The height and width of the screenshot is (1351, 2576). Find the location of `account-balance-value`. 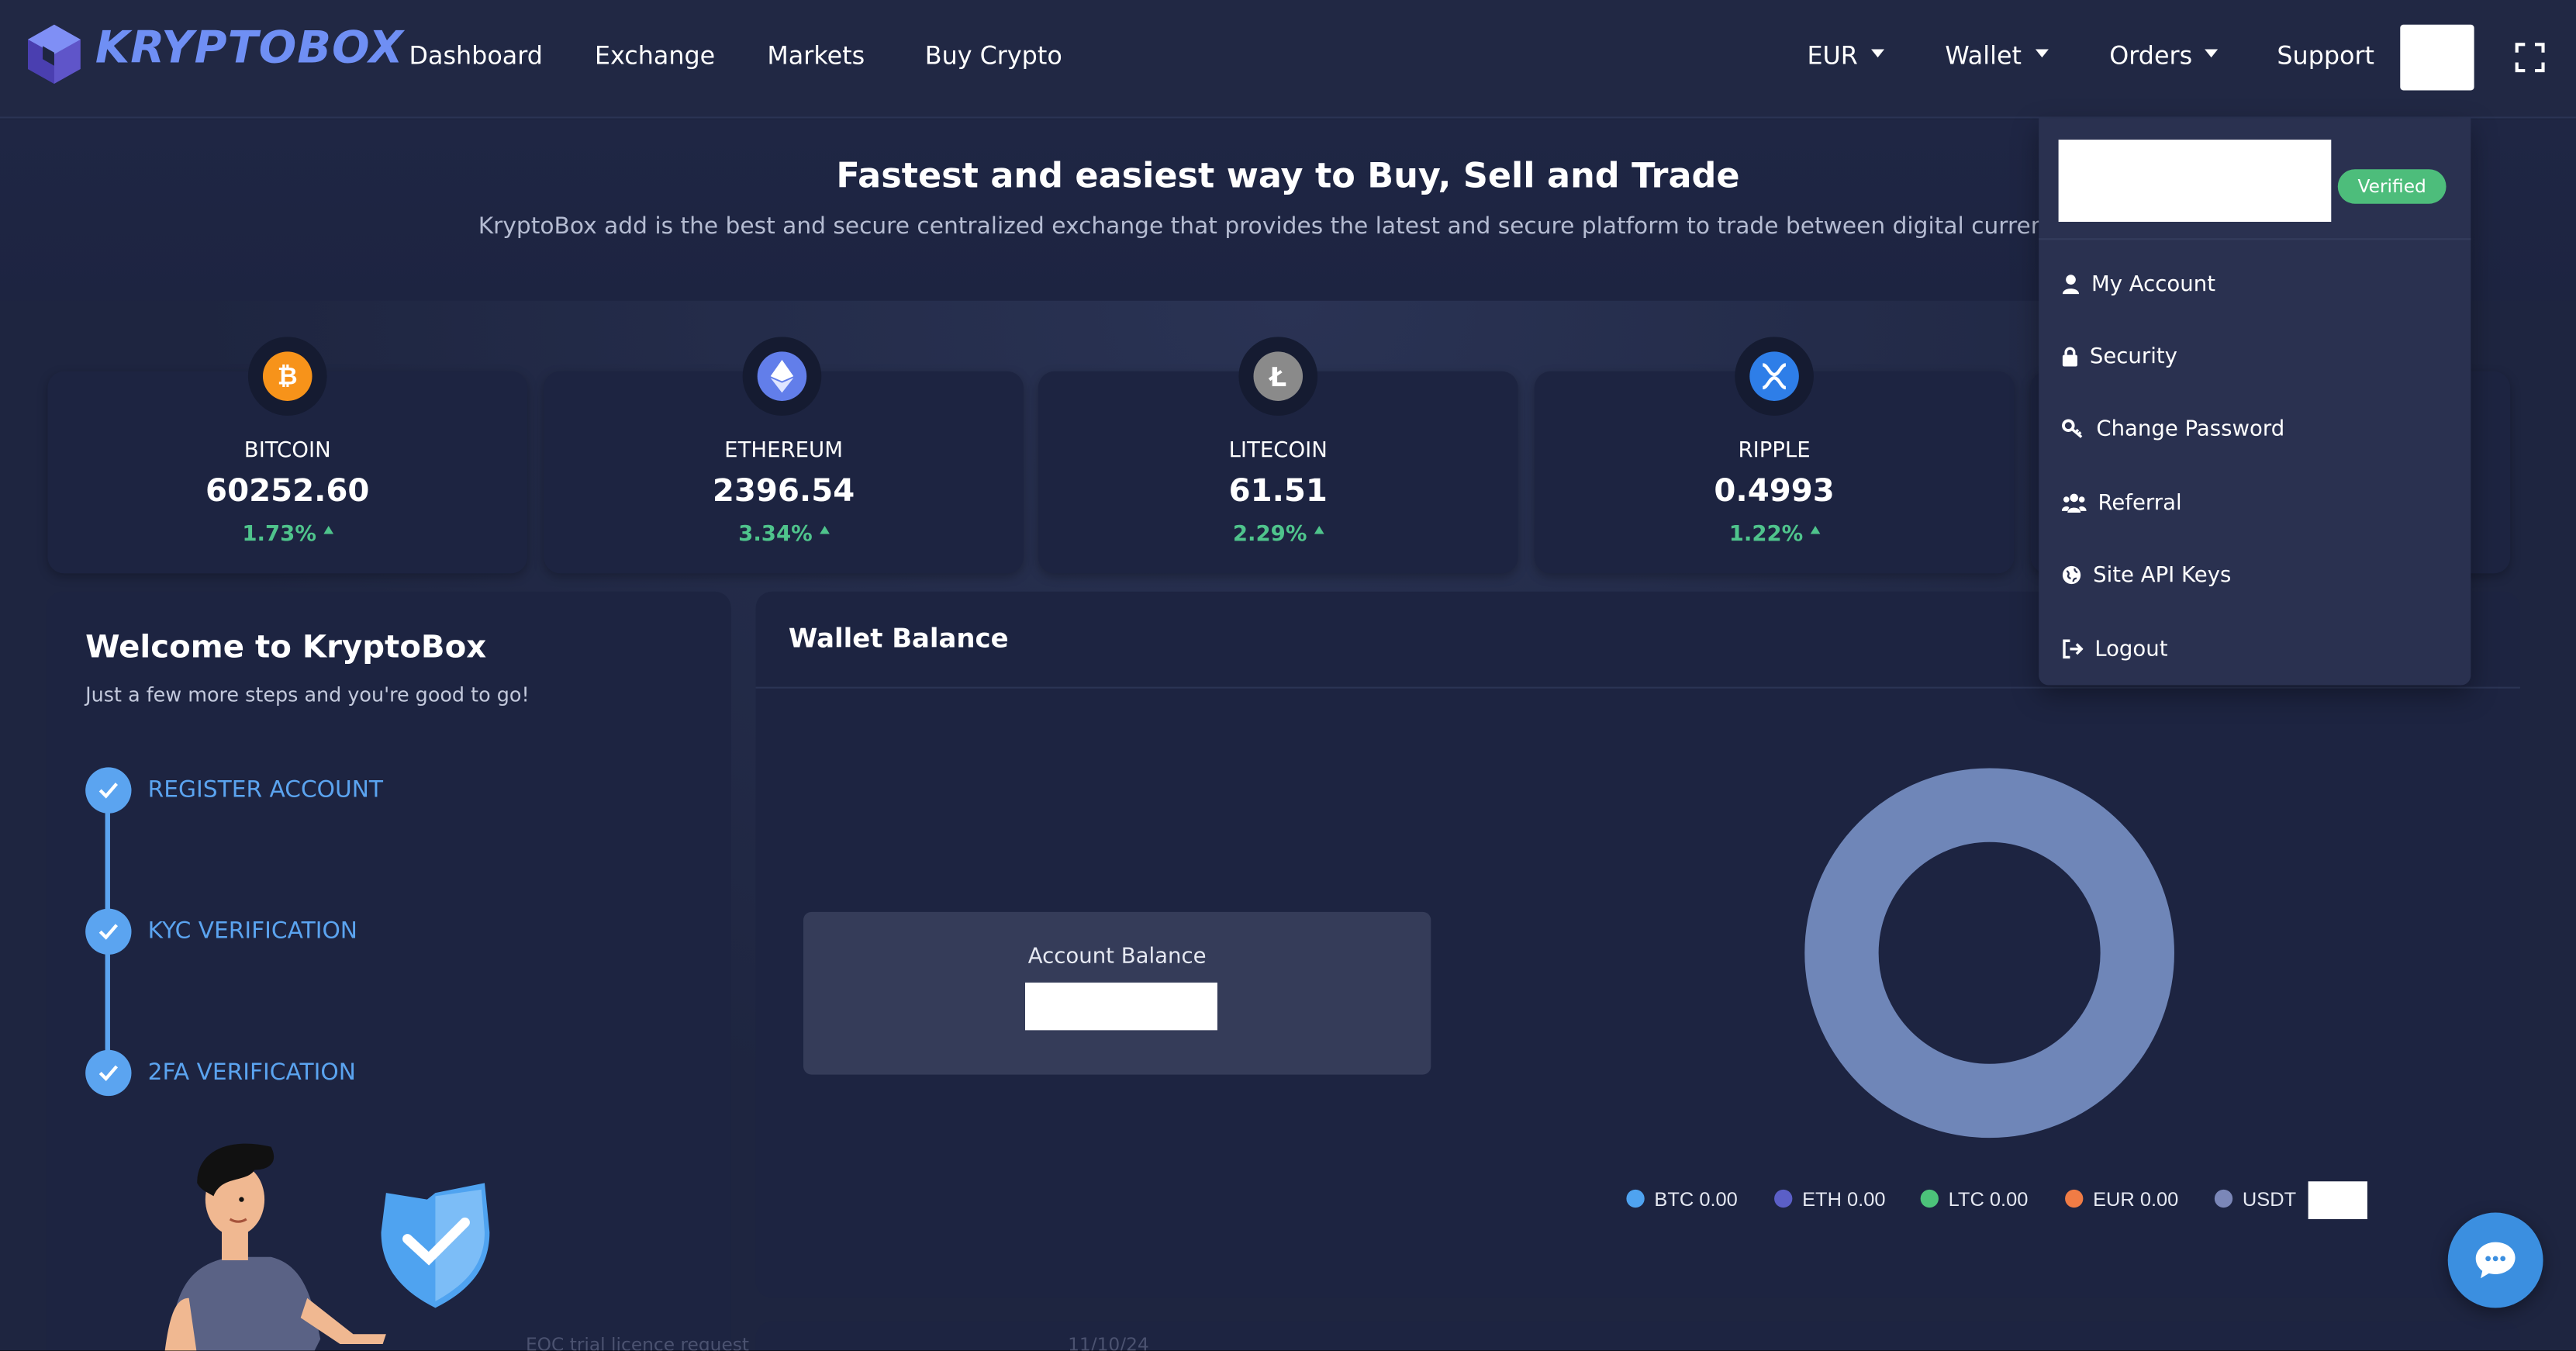

account-balance-value is located at coordinates (1121, 1006).